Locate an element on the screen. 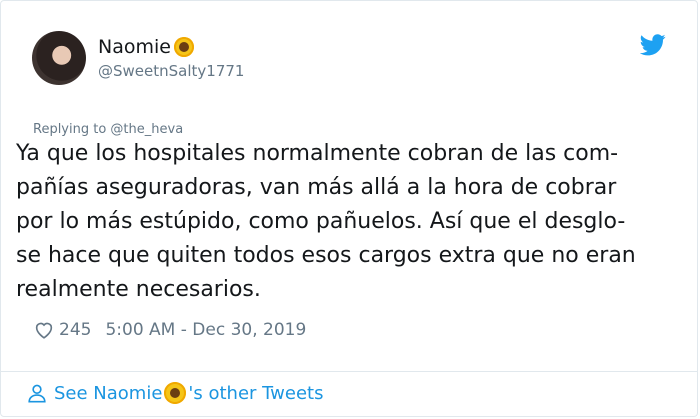 This screenshot has width=700, height=419. tweet-header: Naomie @SweetnSalty1771 is located at coordinates (138, 58).